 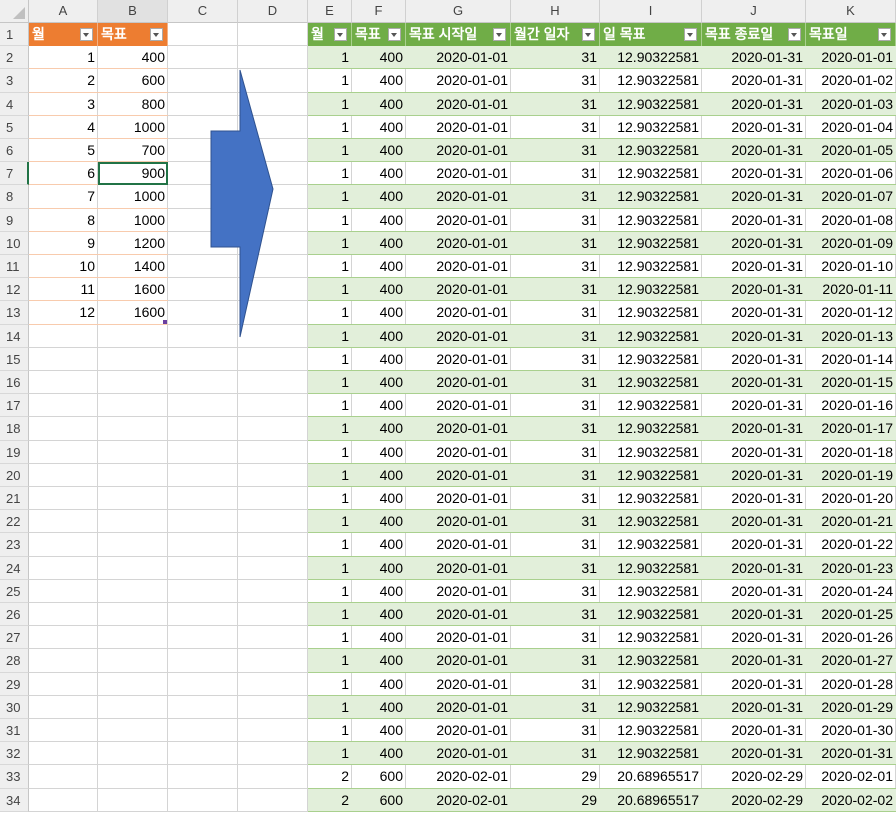 What do you see at coordinates (14, 197) in the screenshot?
I see `row-header: 8` at bounding box center [14, 197].